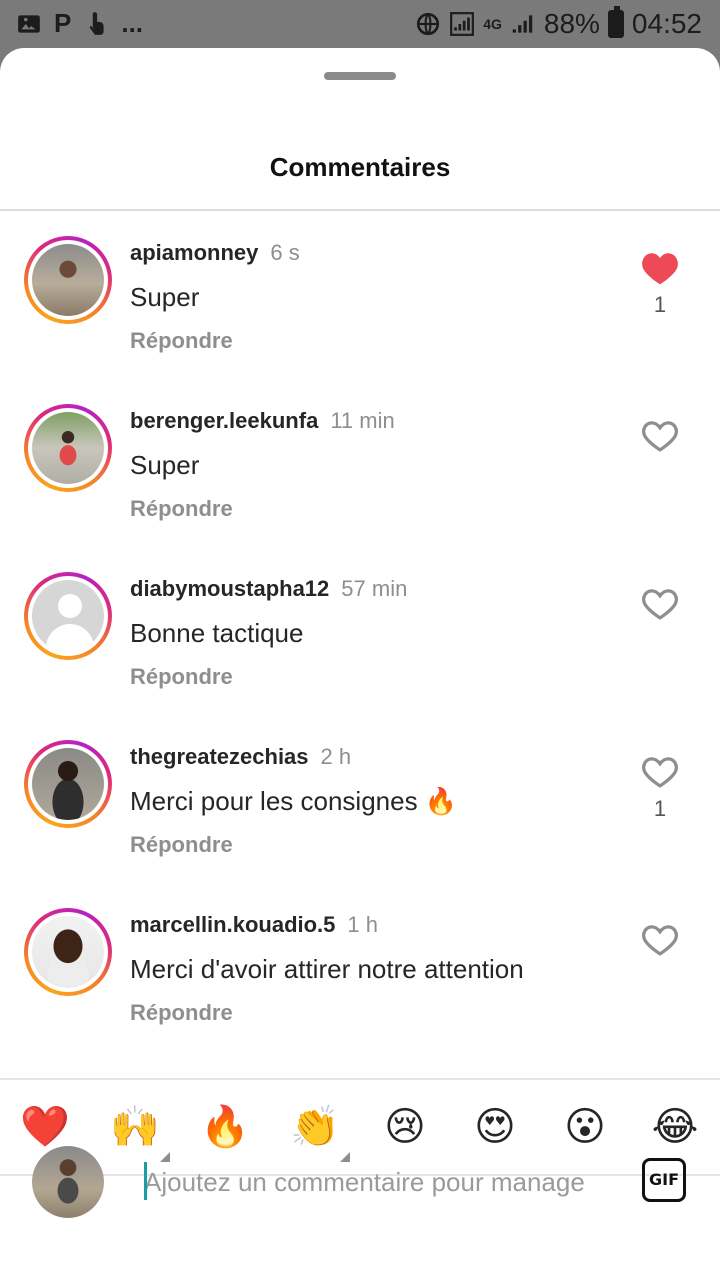 The image size is (720, 1280). Describe the element at coordinates (360, 479) in the screenshot. I see `comment-item: berenger.leekunfa 11 min Super Répondre` at that location.